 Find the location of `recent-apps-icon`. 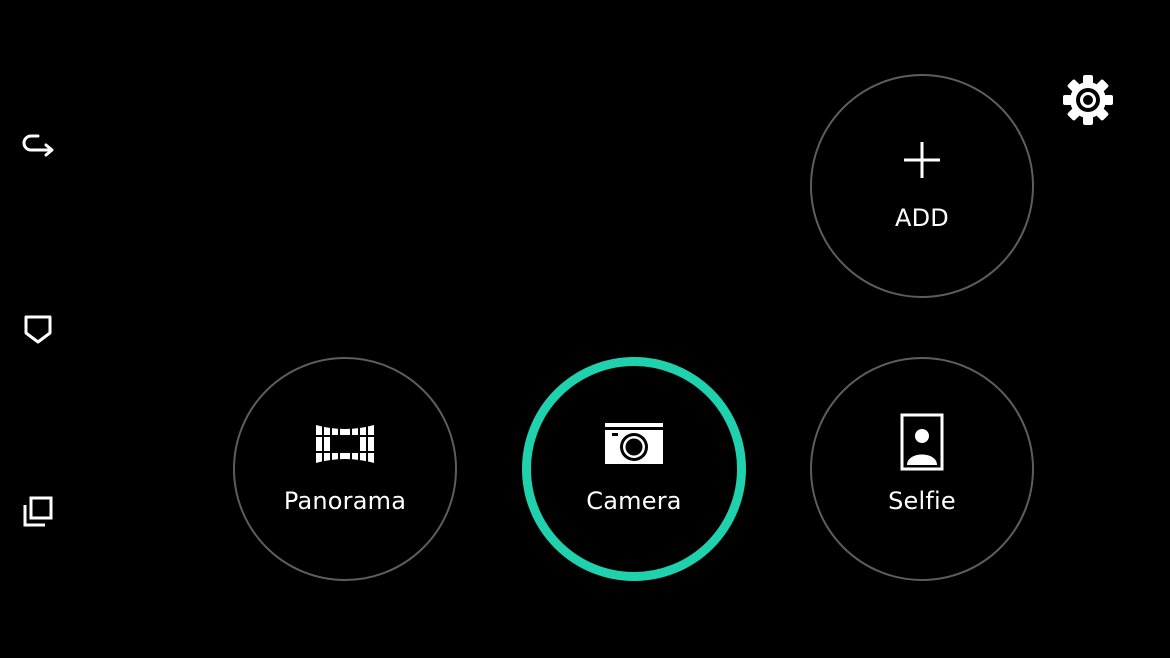

recent-apps-icon is located at coordinates (38, 511).